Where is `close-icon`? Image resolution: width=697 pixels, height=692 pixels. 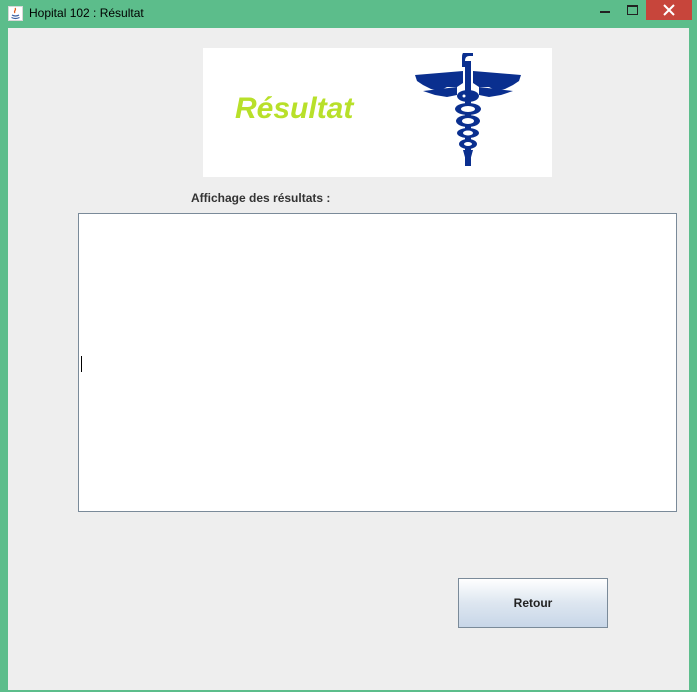
close-icon is located at coordinates (669, 10).